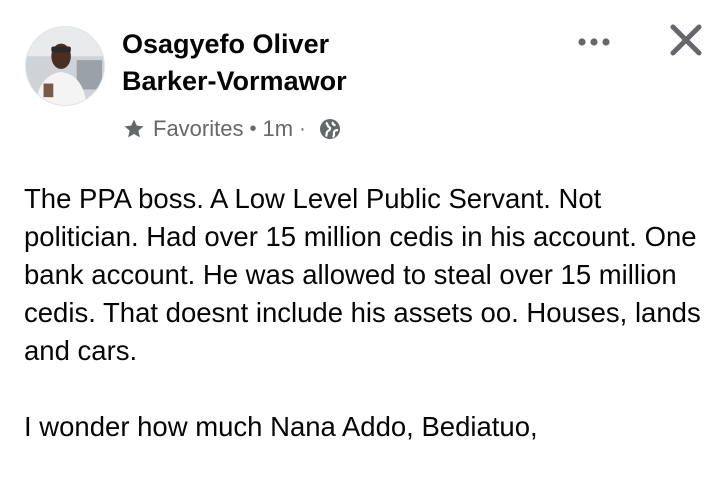  What do you see at coordinates (134, 129) in the screenshot?
I see `star-icon` at bounding box center [134, 129].